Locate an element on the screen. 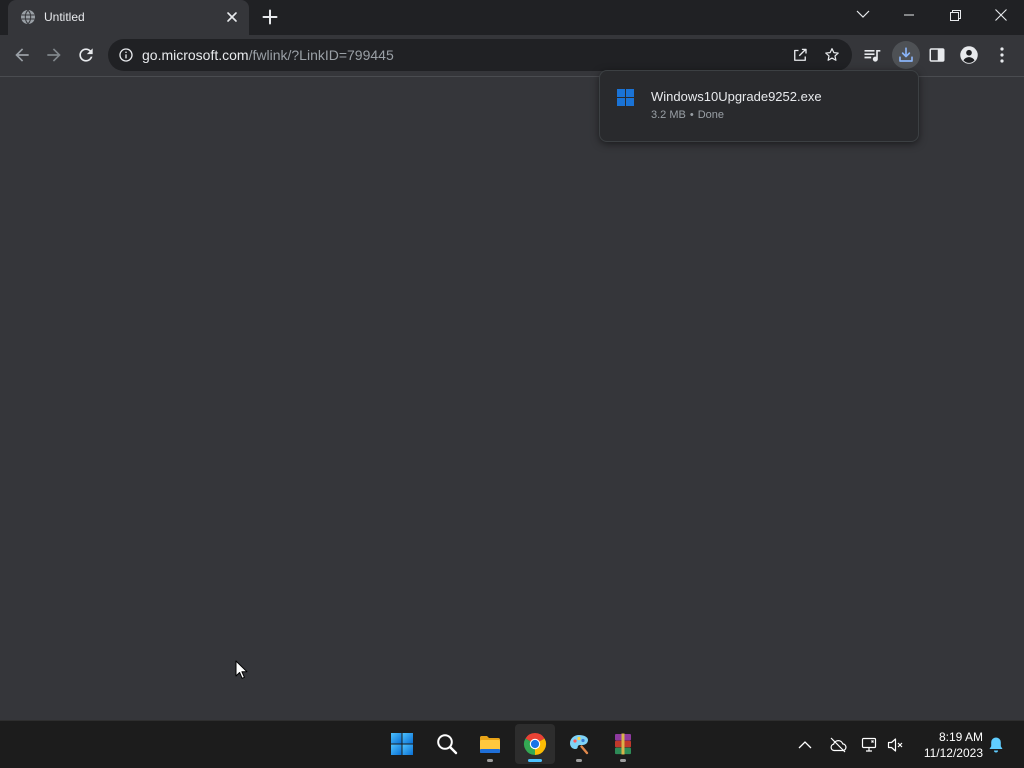 This screenshot has width=1024, height=768. taskbar-chrome-button is located at coordinates (535, 744).